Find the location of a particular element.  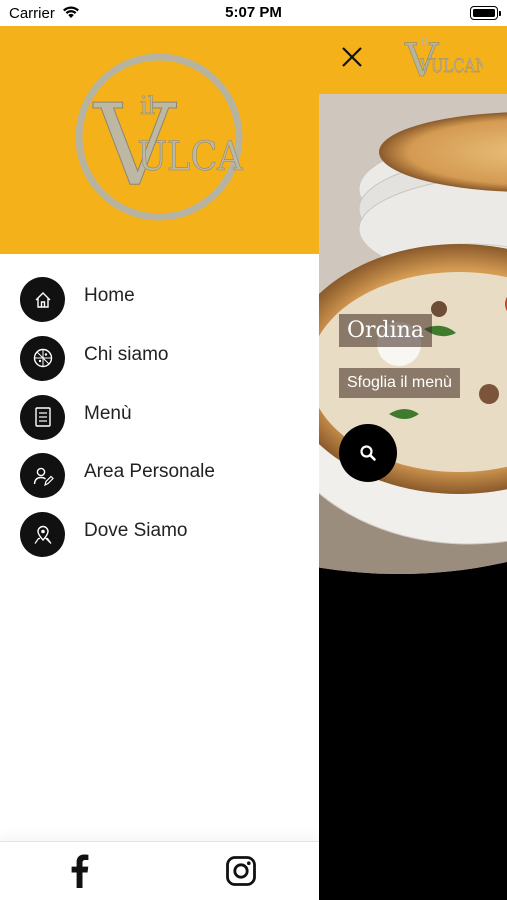

social-footer is located at coordinates (159, 870).